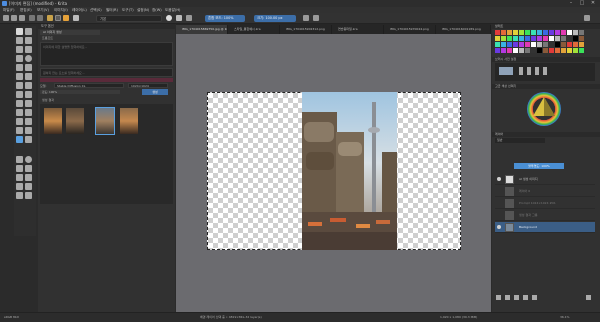 Image resolution: width=600 pixels, height=322 pixels. What do you see at coordinates (19, 40) in the screenshot?
I see `edit-shape-icon` at bounding box center [19, 40].